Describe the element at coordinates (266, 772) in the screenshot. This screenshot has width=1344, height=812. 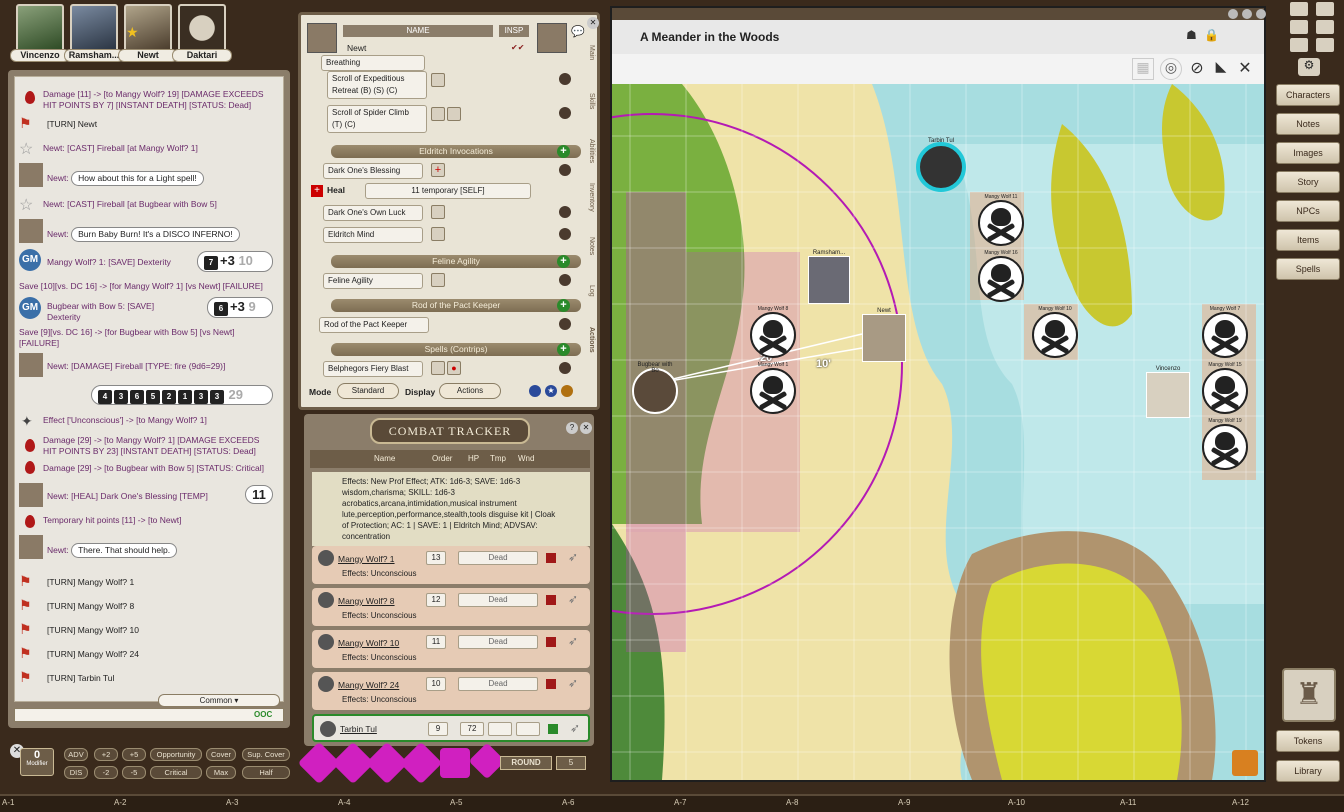
I see `half-button: Half` at that location.